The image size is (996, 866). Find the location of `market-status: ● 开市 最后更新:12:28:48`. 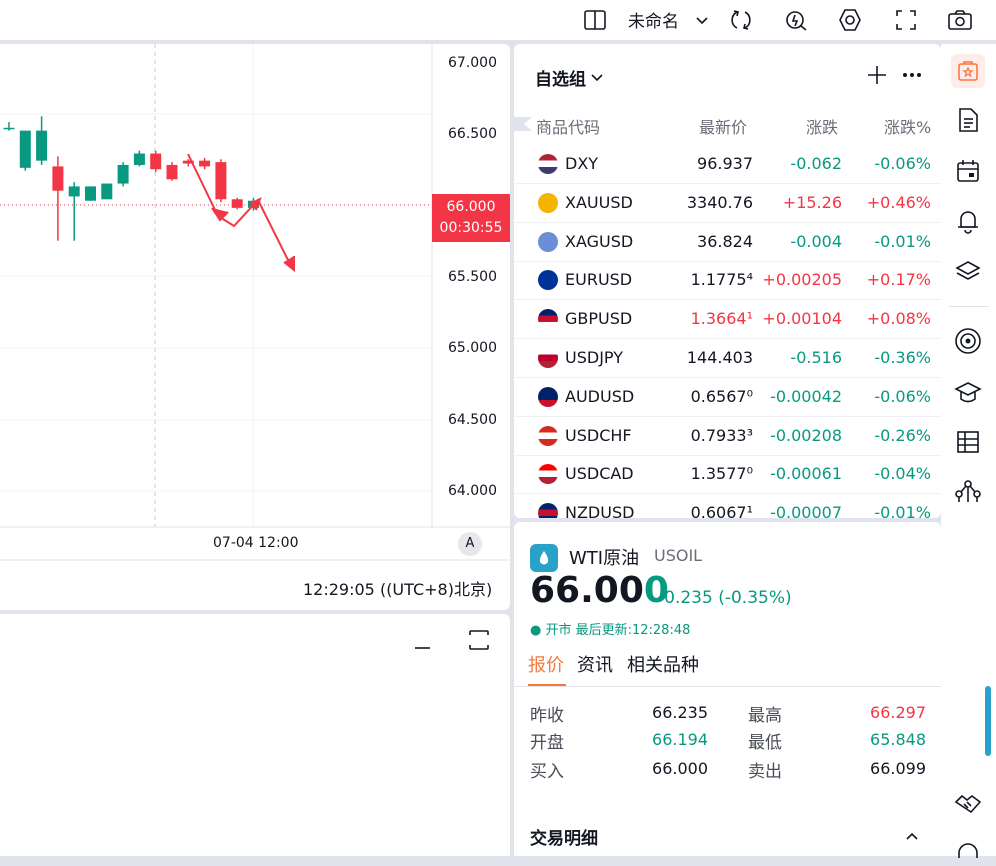

market-status: ● 开市 最后更新:12:28:48 is located at coordinates (610, 630).